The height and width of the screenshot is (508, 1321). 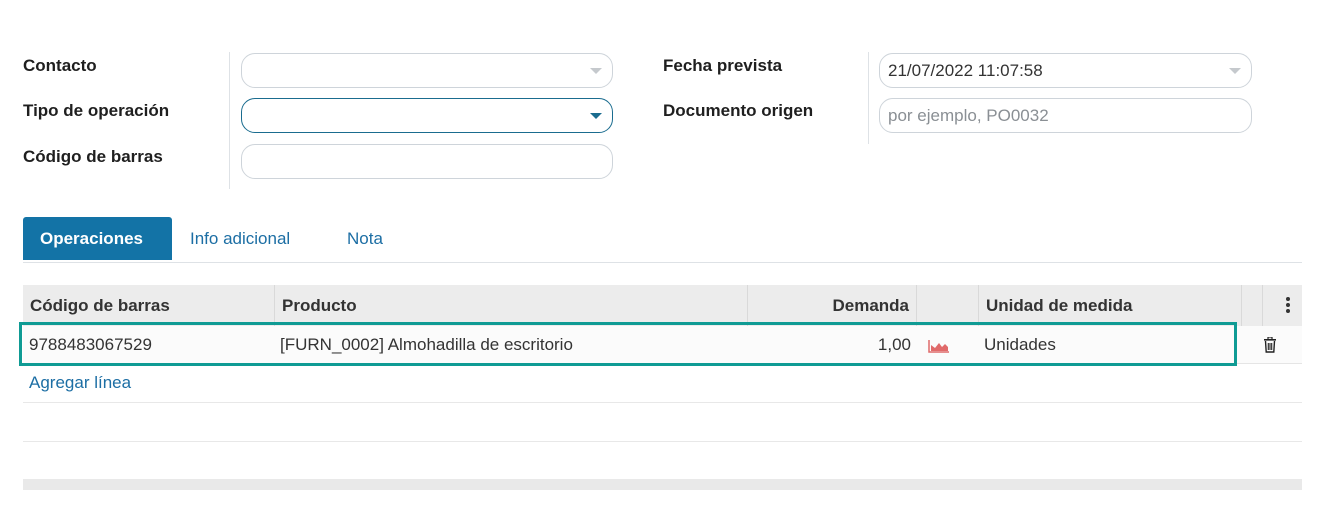 I want to click on codigo-barras-label: Código de barras, so click(x=93, y=156).